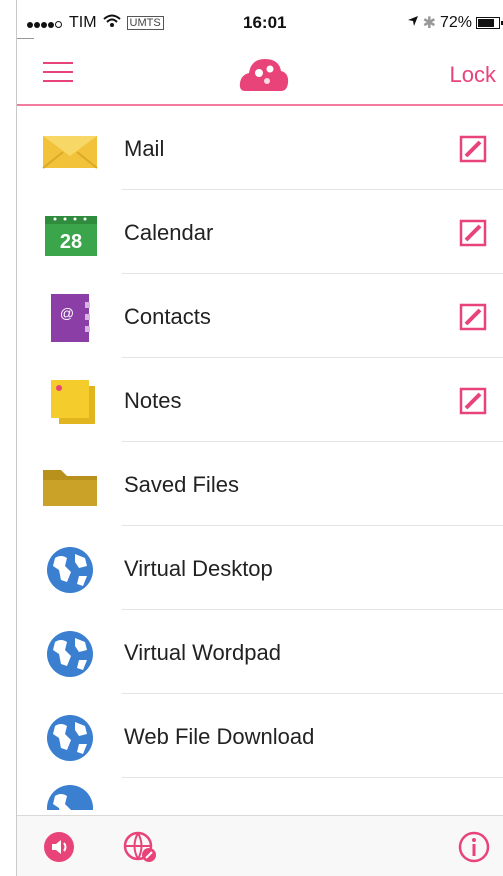  Describe the element at coordinates (413, 23) in the screenshot. I see `location-arrow-icon` at that location.